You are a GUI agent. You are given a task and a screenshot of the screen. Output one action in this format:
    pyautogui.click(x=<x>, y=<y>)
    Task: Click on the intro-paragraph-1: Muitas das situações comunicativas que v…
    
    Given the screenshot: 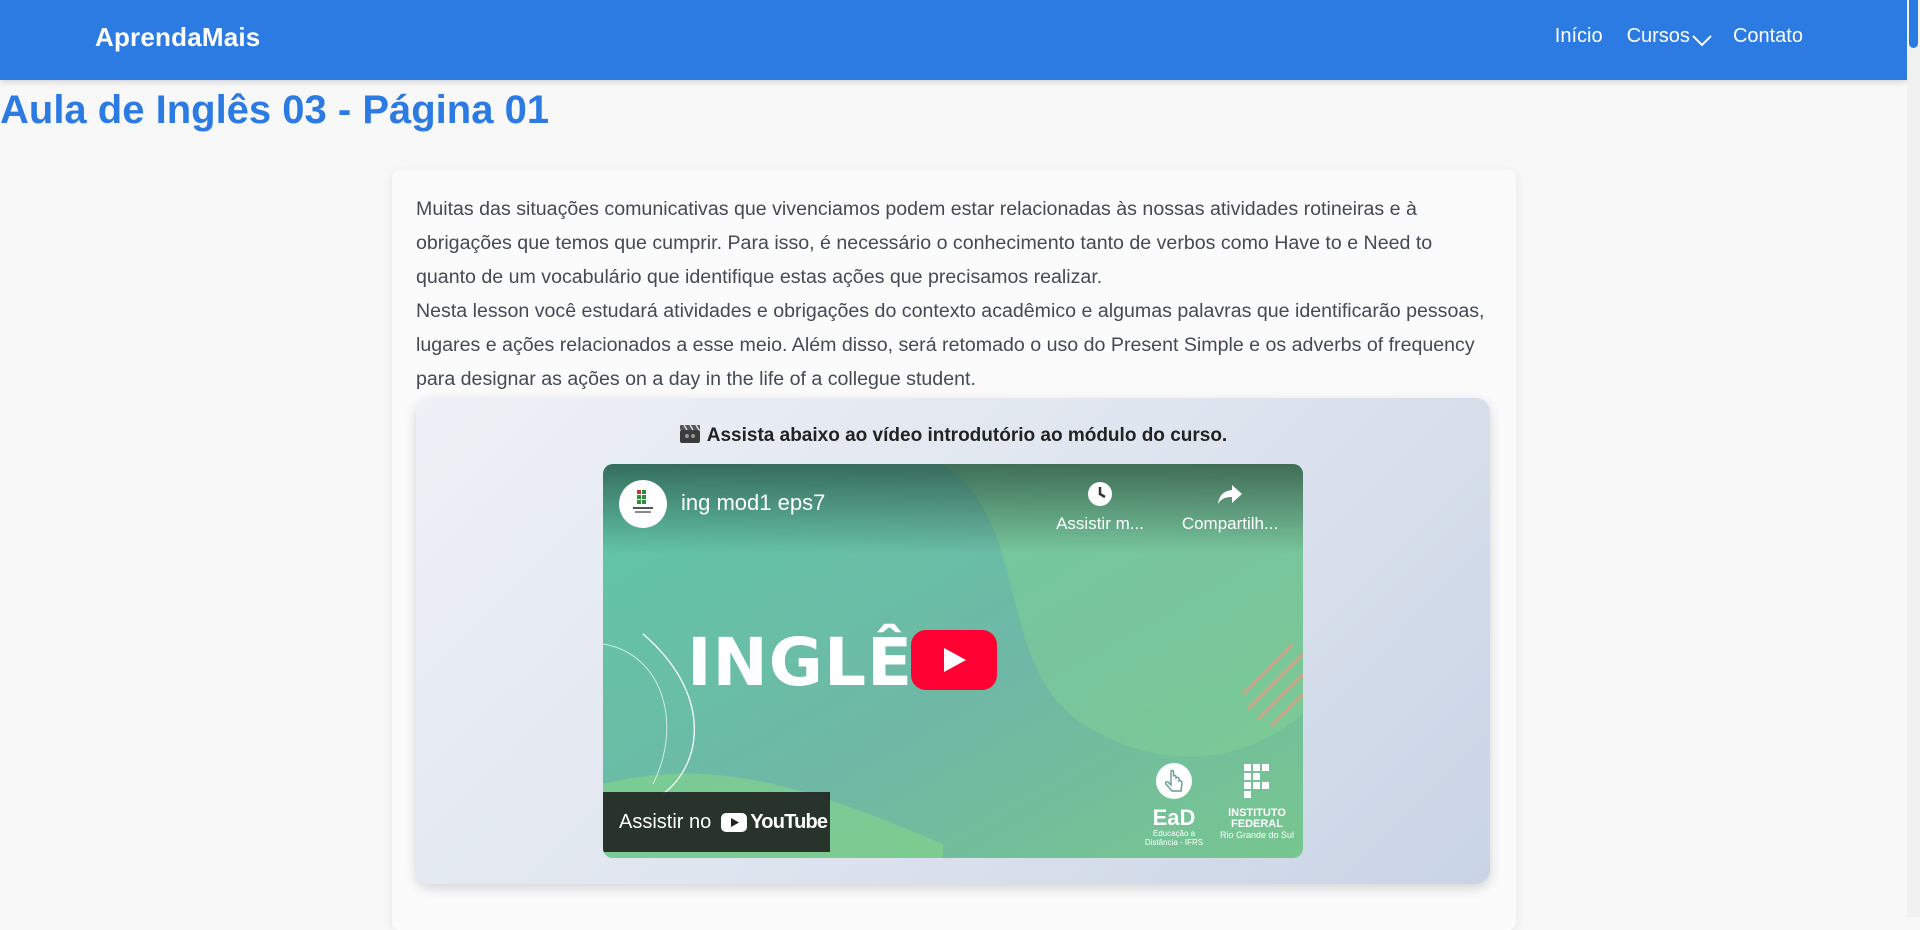 What is the action you would take?
    pyautogui.click(x=924, y=243)
    